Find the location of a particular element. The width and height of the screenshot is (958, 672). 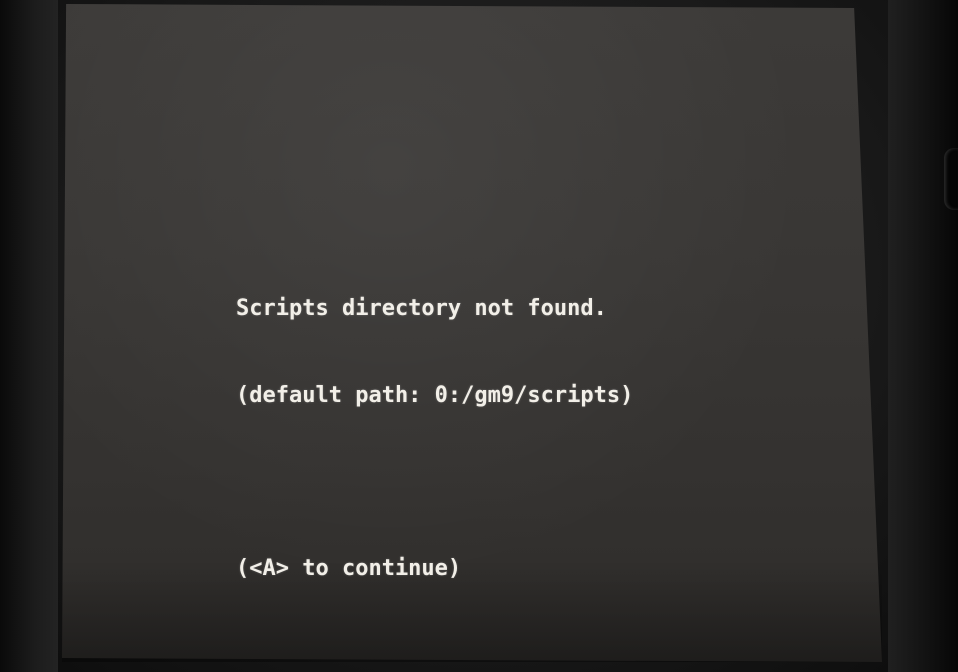

dialog-spacer is located at coordinates (434, 482).